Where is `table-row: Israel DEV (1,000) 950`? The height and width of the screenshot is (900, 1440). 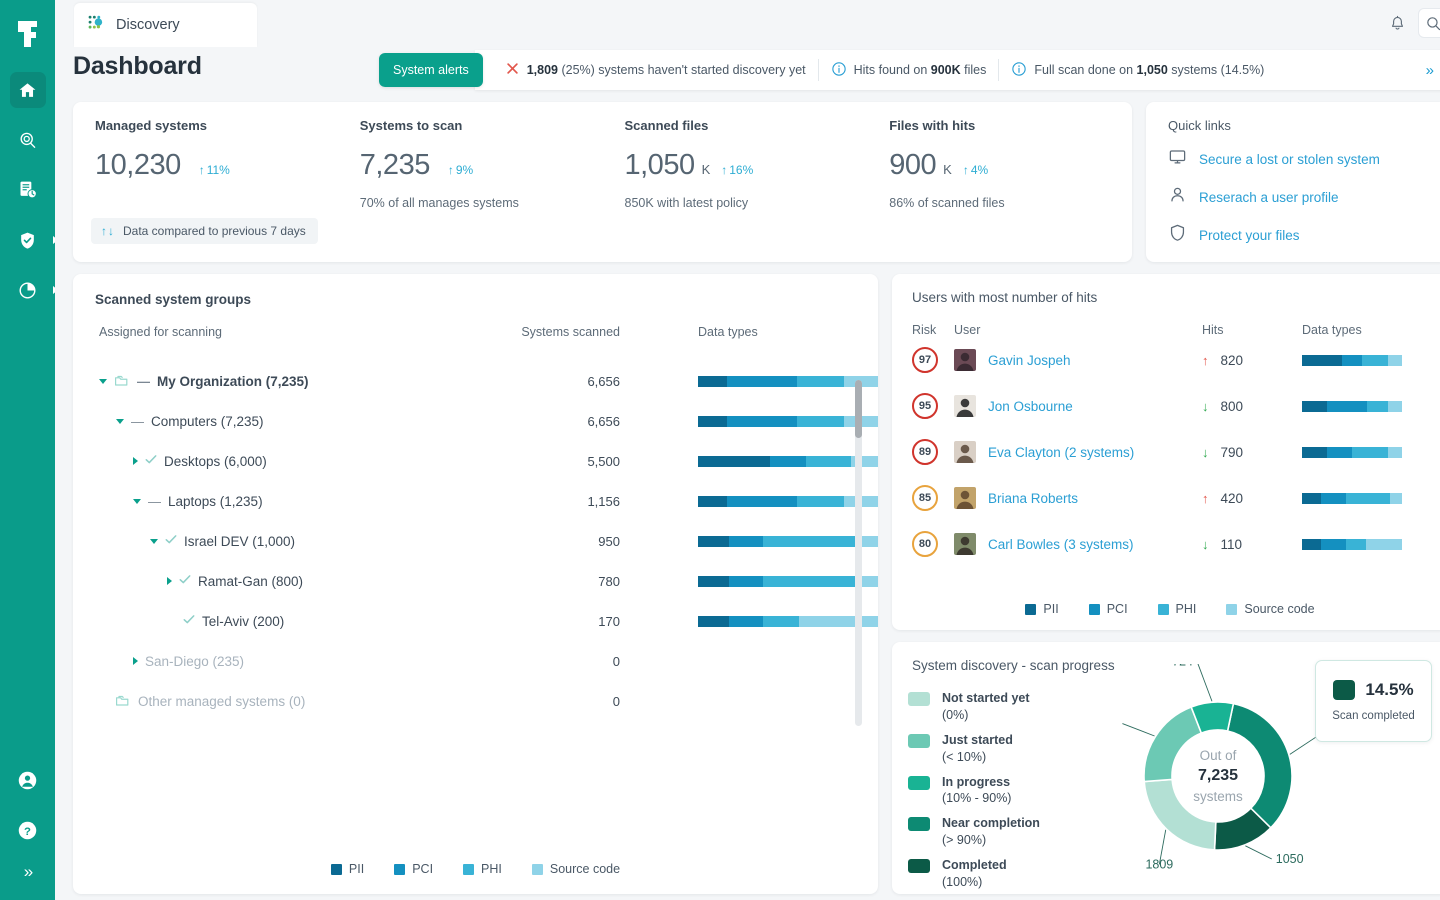
table-row: Israel DEV (1,000) 950 is located at coordinates (486, 541).